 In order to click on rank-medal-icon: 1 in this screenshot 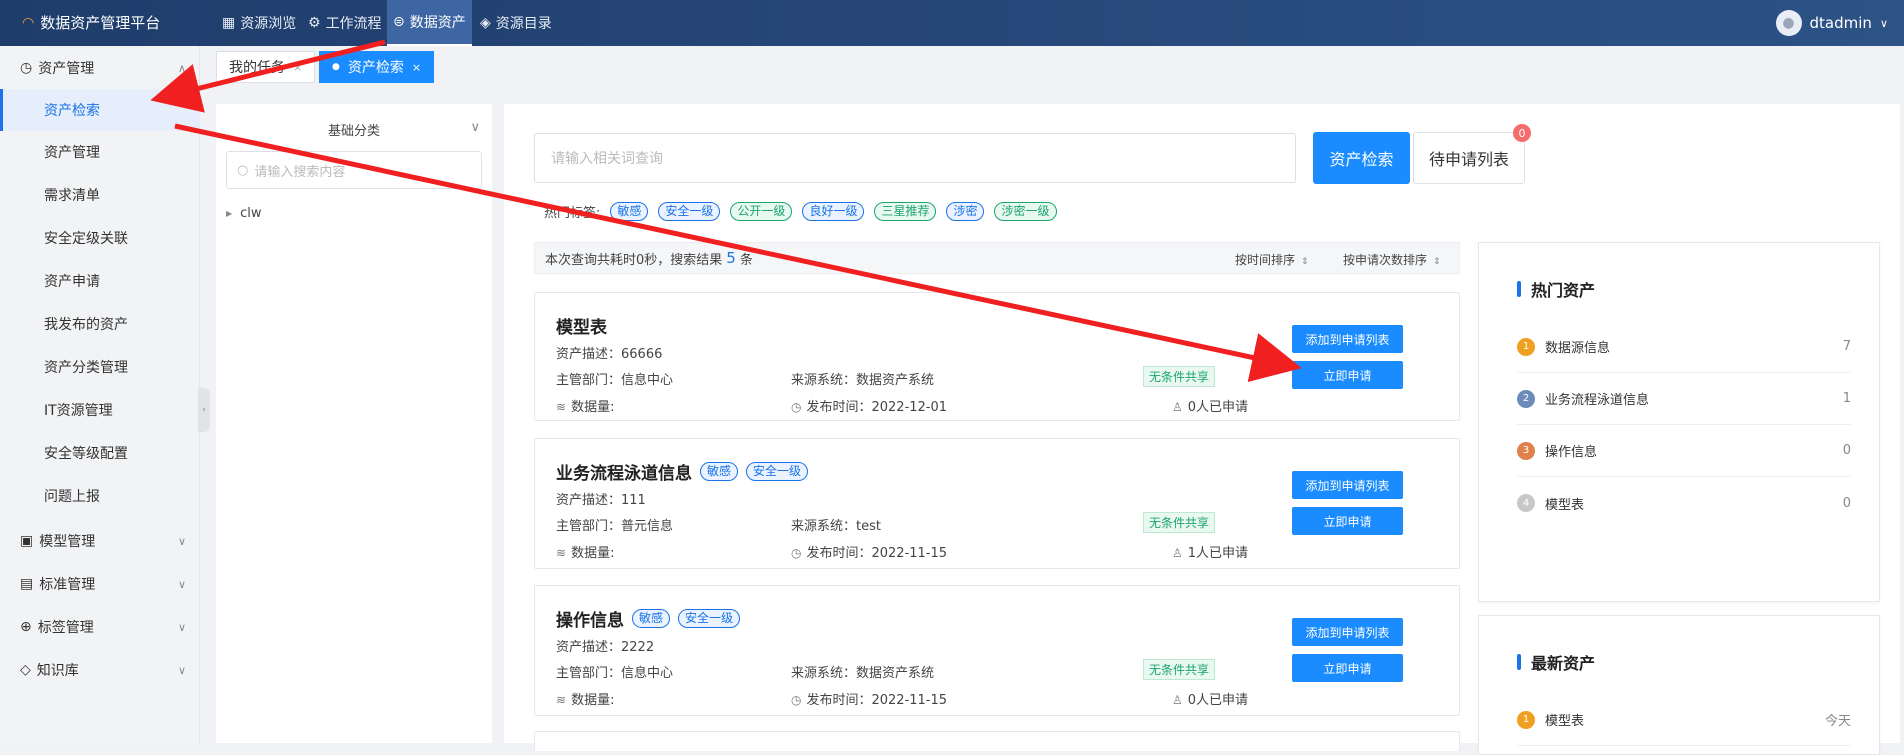, I will do `click(1526, 719)`.